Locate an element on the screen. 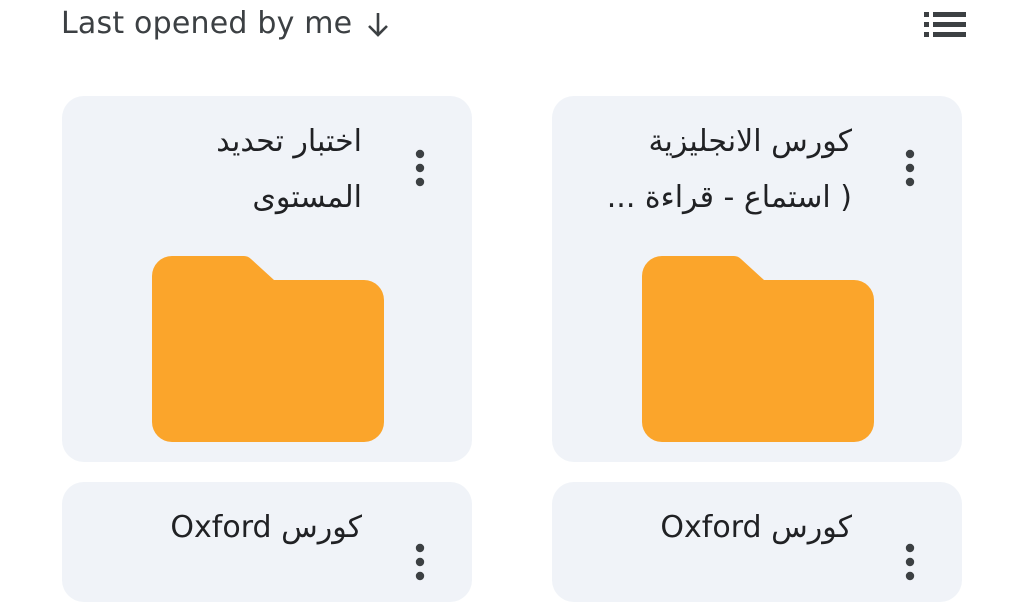  sort-button: Last opened by me is located at coordinates (225, 24).